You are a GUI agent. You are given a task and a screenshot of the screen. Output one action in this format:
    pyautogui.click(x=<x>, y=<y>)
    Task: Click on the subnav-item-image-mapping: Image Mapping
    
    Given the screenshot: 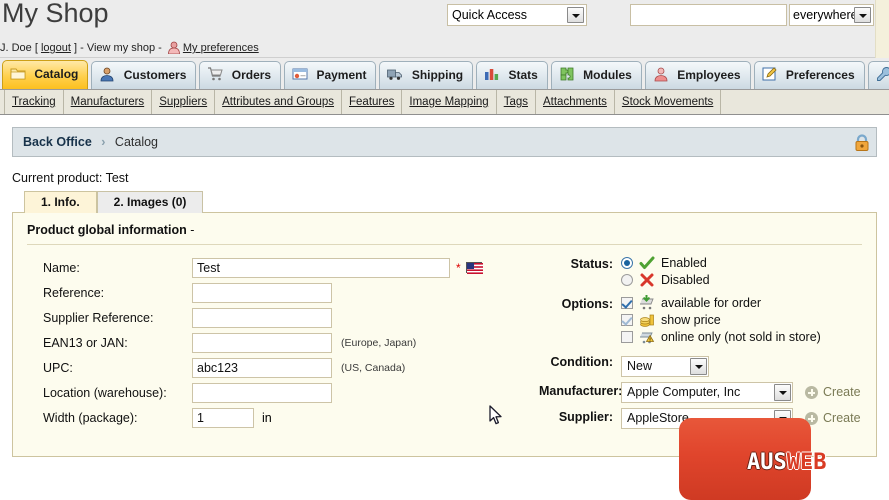 What is the action you would take?
    pyautogui.click(x=449, y=102)
    